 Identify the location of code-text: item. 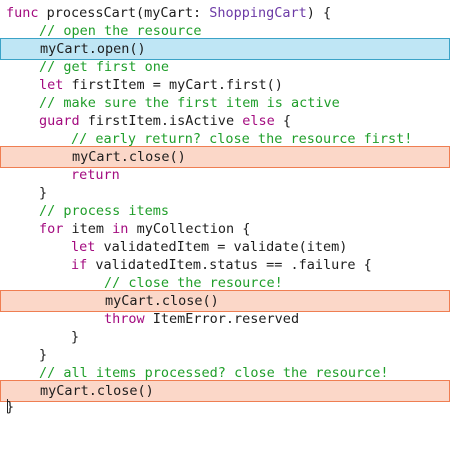
(88, 229).